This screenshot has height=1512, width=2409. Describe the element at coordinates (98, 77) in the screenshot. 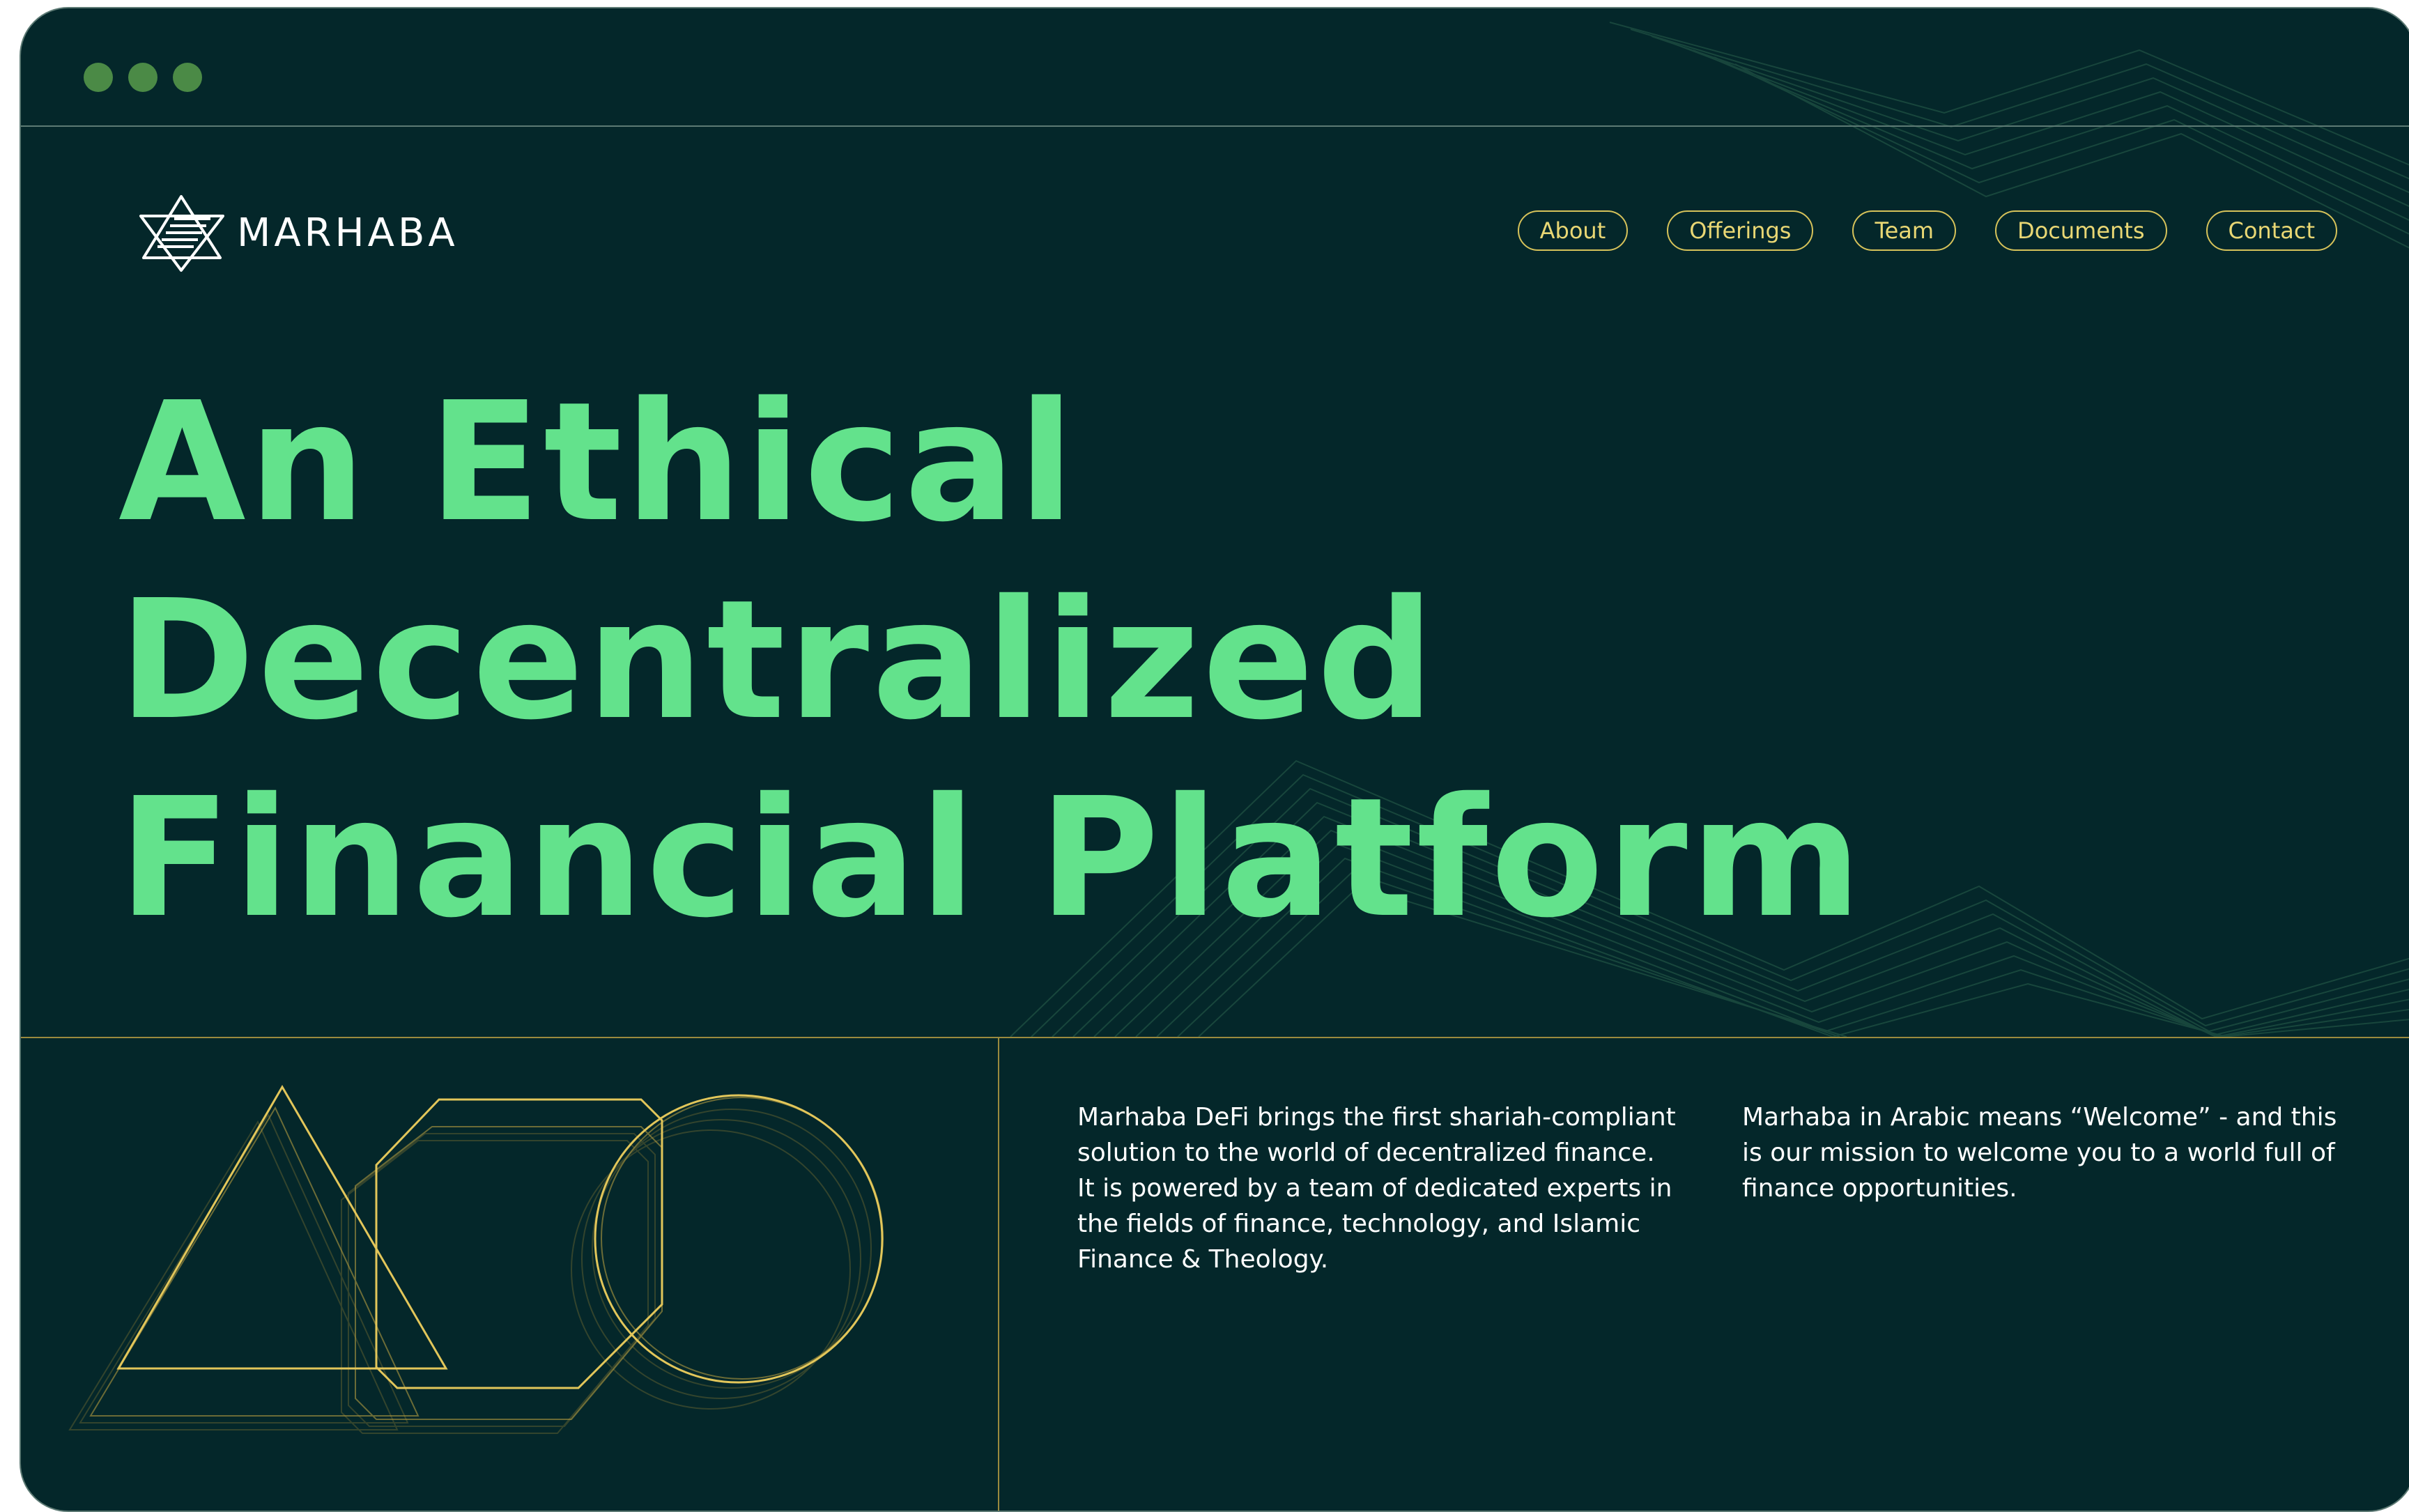

I see `close-dot` at that location.